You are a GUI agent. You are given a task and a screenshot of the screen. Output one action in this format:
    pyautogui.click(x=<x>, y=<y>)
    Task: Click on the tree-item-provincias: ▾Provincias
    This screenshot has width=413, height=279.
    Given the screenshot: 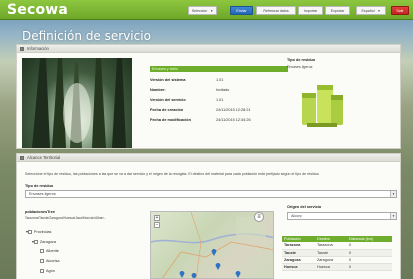 What is the action you would take?
    pyautogui.click(x=38, y=231)
    